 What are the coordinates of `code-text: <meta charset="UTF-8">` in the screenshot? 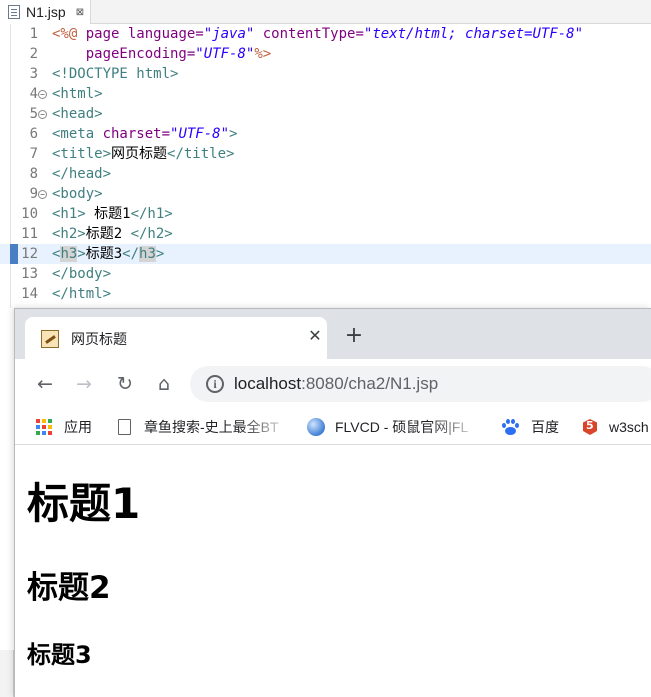 It's located at (144, 134).